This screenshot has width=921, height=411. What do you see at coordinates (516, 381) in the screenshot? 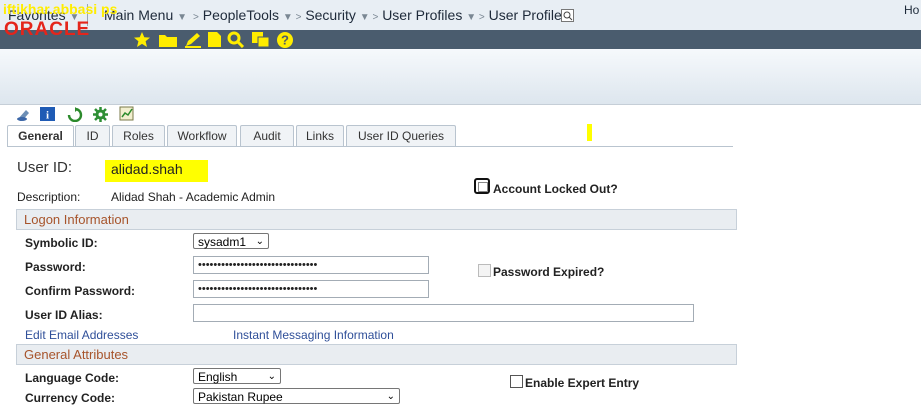
I see `enable-expert-entry-checkbox` at bounding box center [516, 381].